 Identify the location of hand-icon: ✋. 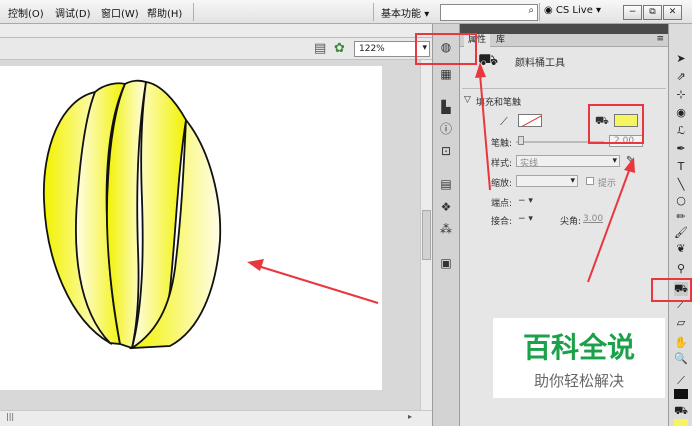
(681, 343).